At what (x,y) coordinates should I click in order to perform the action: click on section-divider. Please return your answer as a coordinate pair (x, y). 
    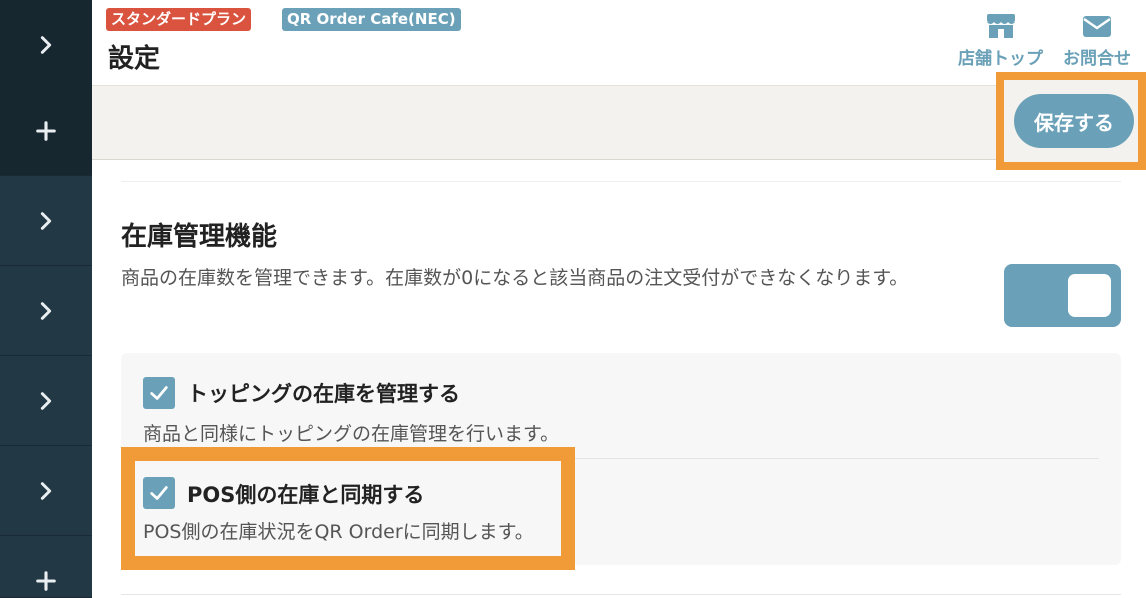
    Looking at the image, I should click on (621, 181).